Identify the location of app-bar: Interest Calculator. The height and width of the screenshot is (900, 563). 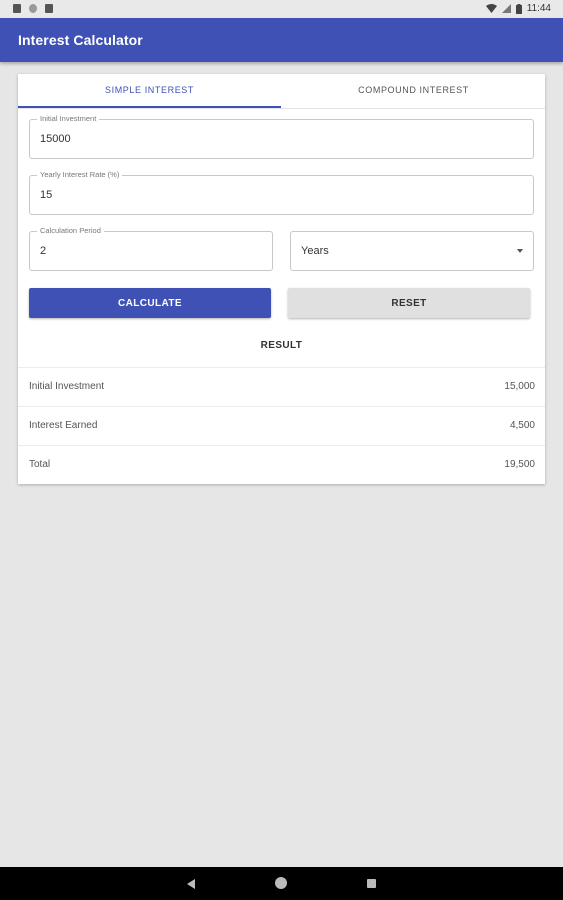
(281, 40).